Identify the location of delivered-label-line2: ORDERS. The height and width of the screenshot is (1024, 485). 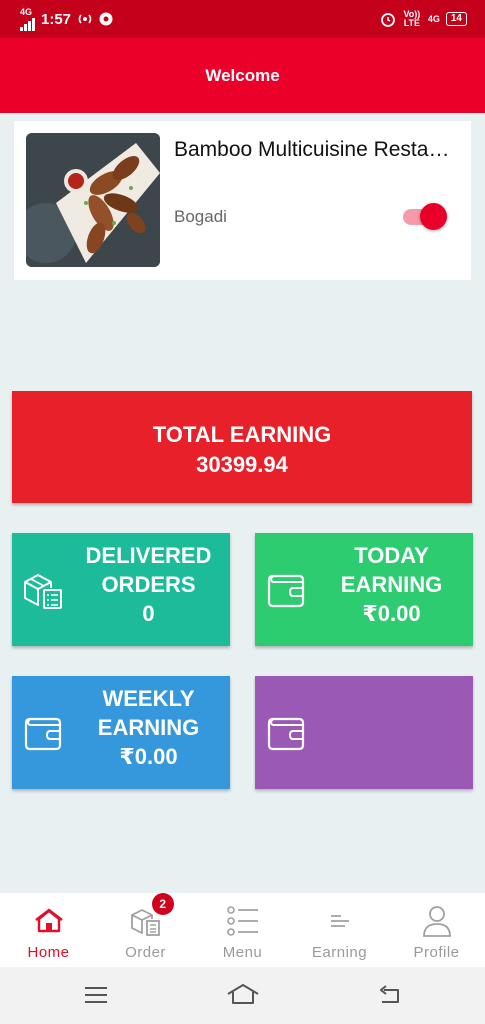
(148, 584).